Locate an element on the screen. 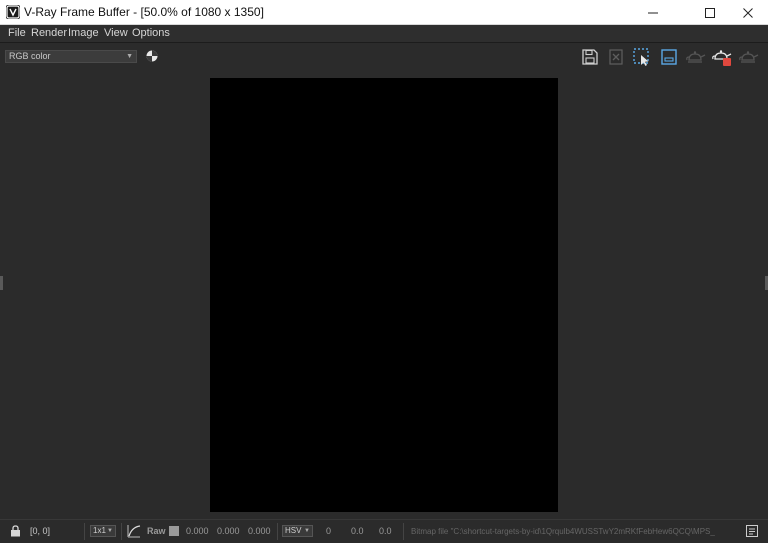  minimize-button is located at coordinates (653, 12).